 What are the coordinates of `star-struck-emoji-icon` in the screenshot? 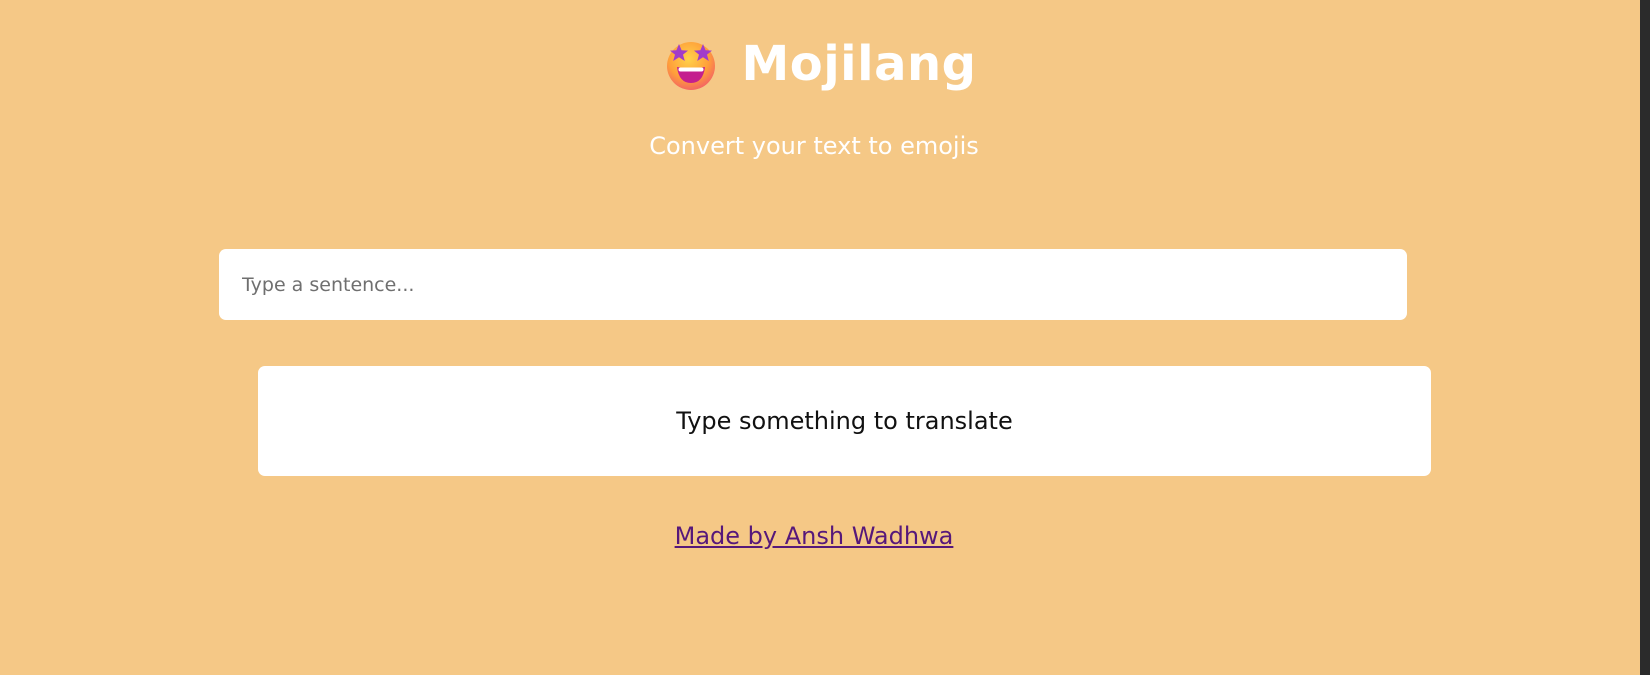 It's located at (691, 64).